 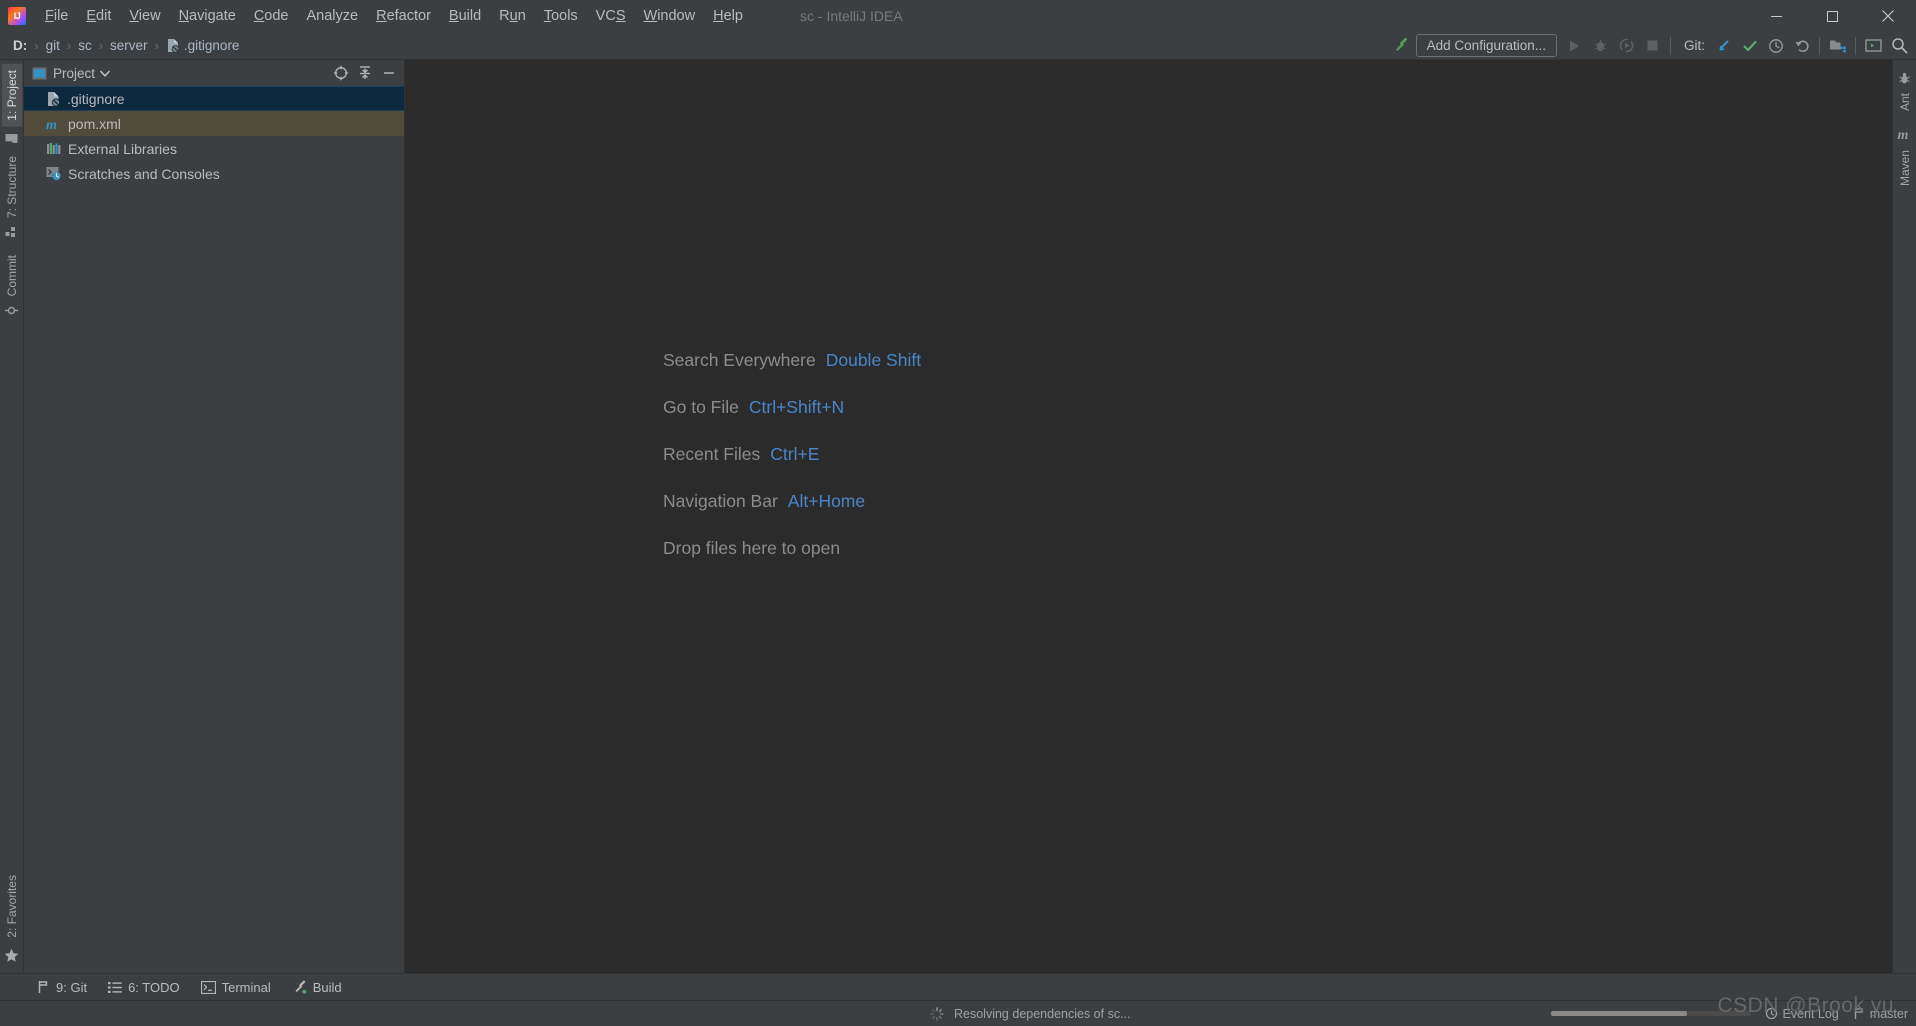 What do you see at coordinates (712, 454) in the screenshot?
I see `hint-label-recent-files: Recent Files` at bounding box center [712, 454].